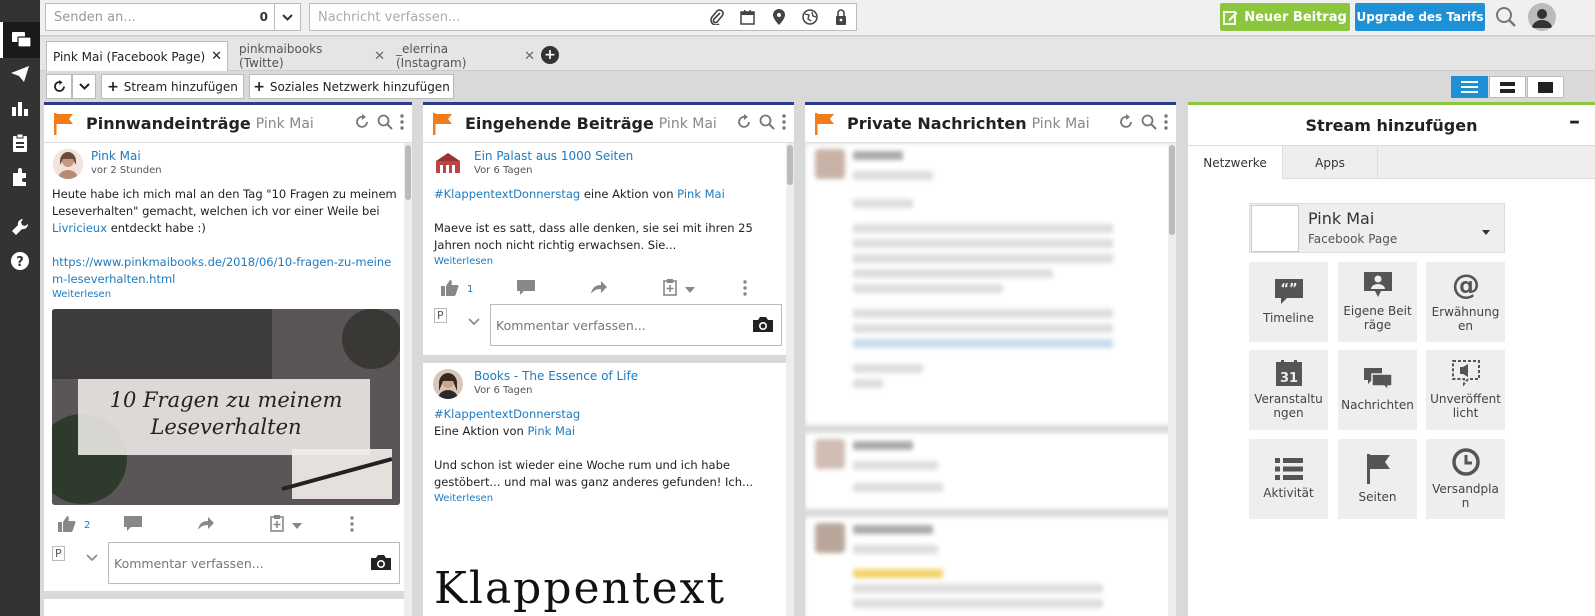 Image resolution: width=1595 pixels, height=616 pixels. What do you see at coordinates (79, 228) in the screenshot?
I see `mention-link: Livricieux` at bounding box center [79, 228].